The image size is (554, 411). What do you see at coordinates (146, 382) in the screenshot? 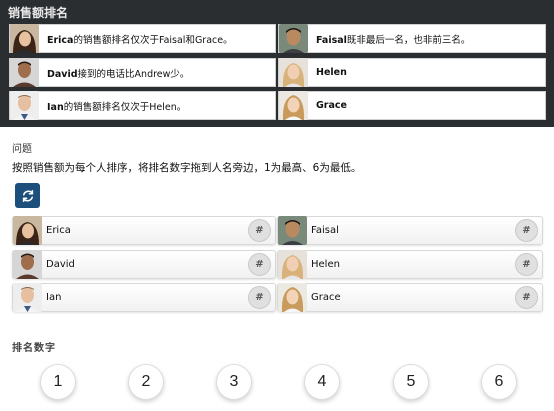
I see `rank-chip-2: 2` at bounding box center [146, 382].